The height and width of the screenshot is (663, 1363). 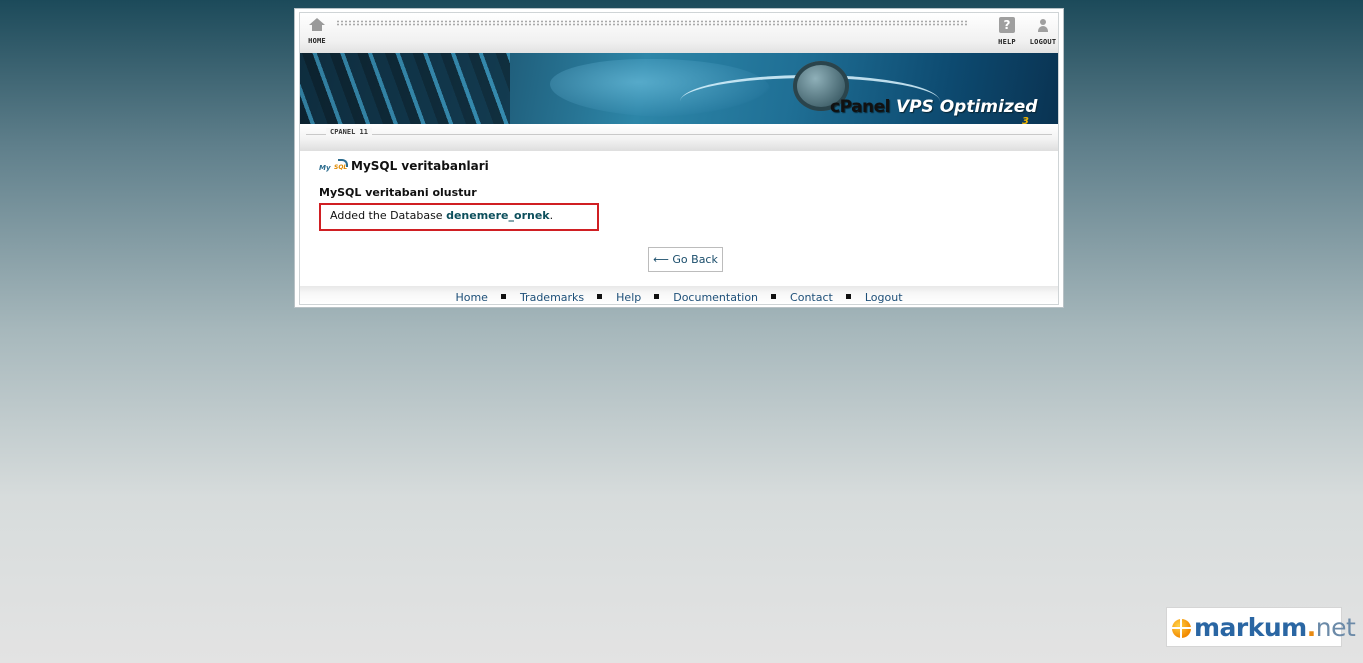 I want to click on mysql-icon: My SQL, so click(x=333, y=168).